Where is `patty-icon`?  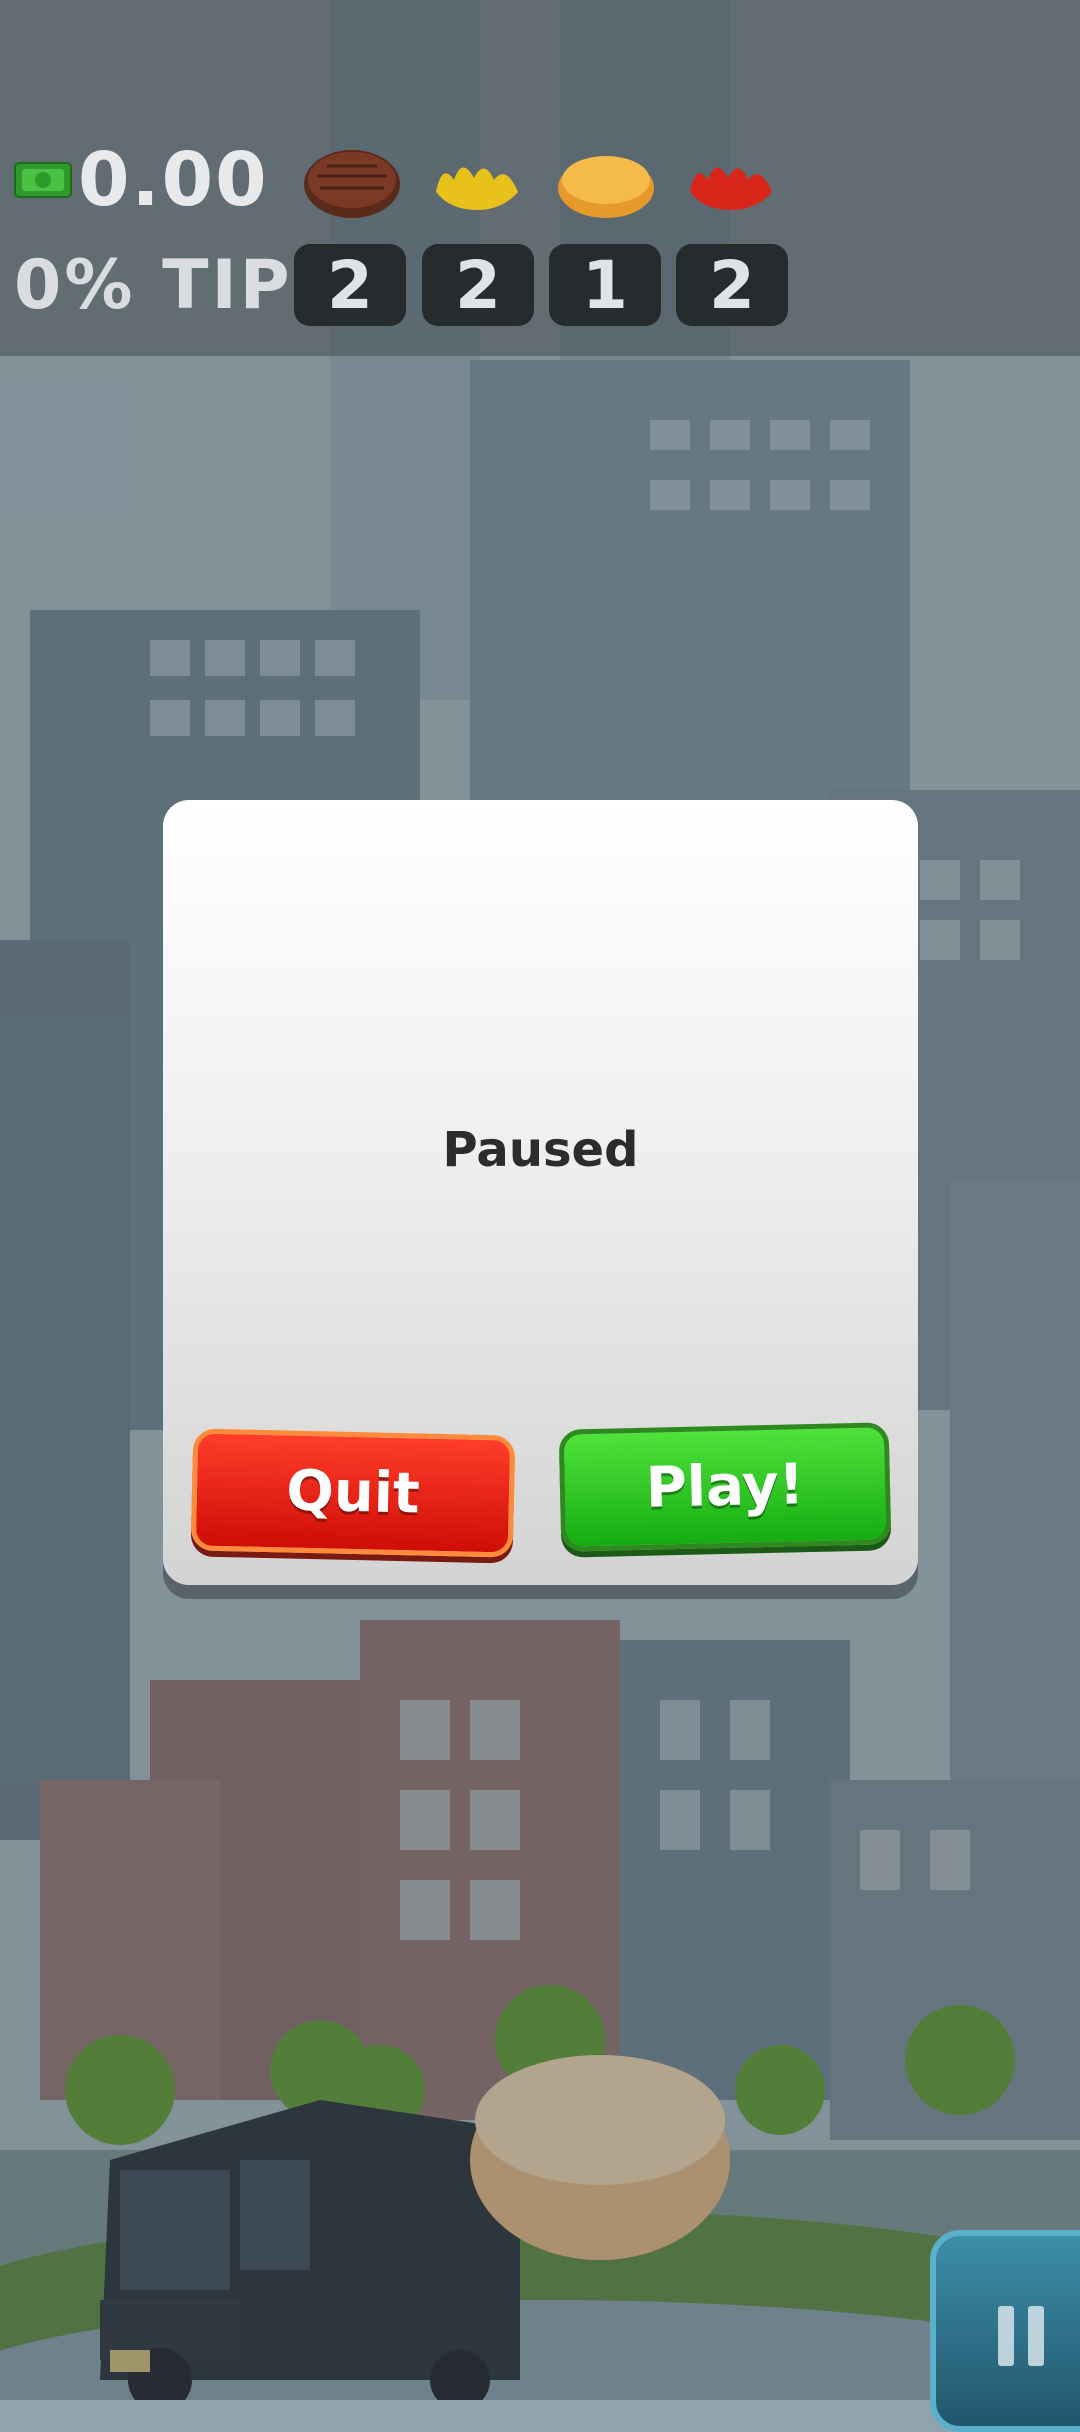
patty-icon is located at coordinates (352, 184).